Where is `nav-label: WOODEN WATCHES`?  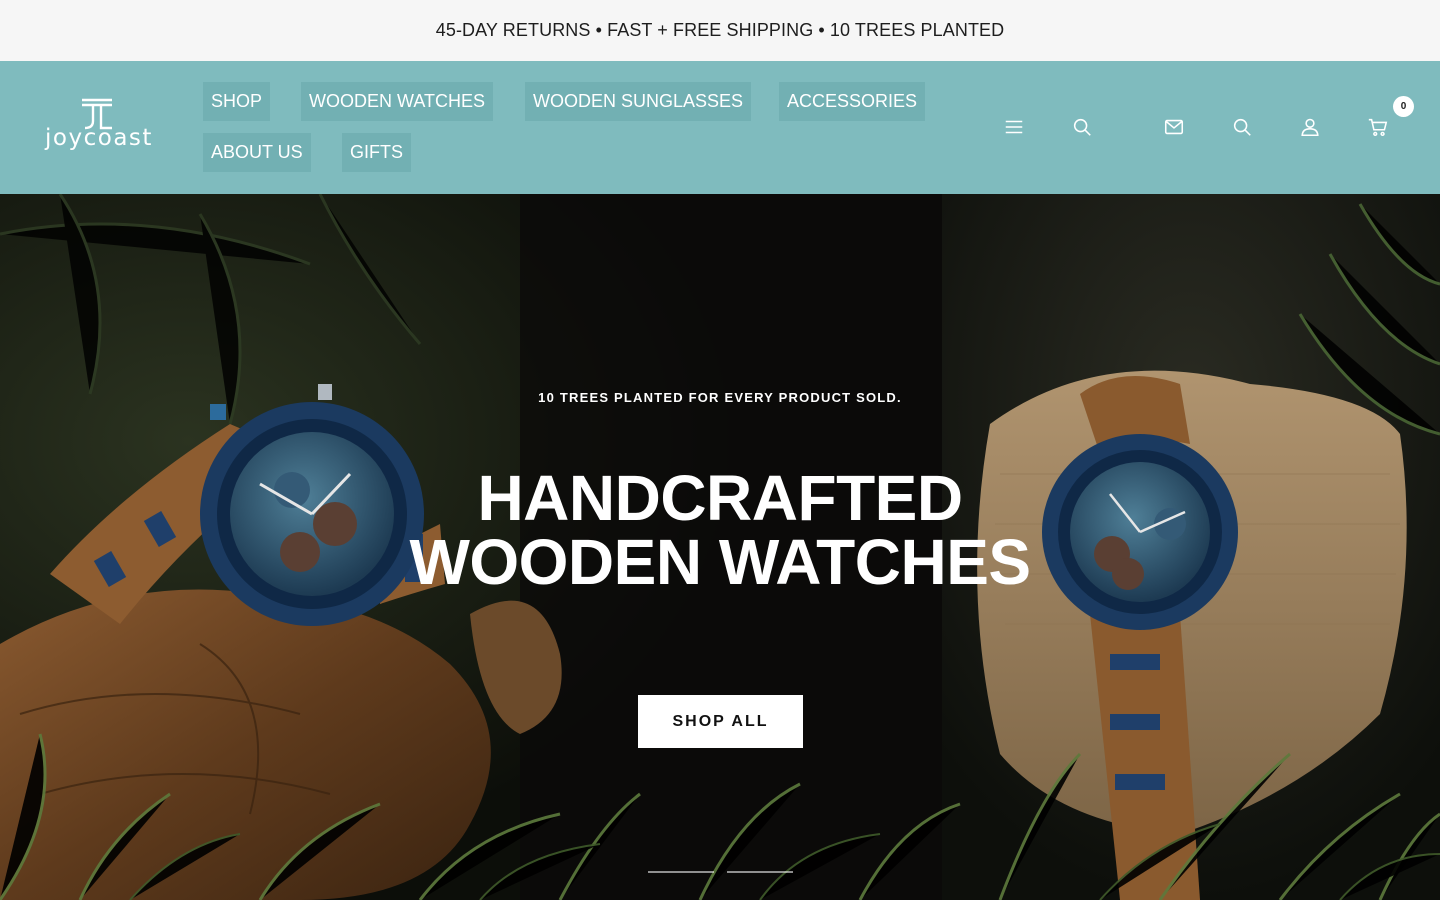 nav-label: WOODEN WATCHES is located at coordinates (397, 101).